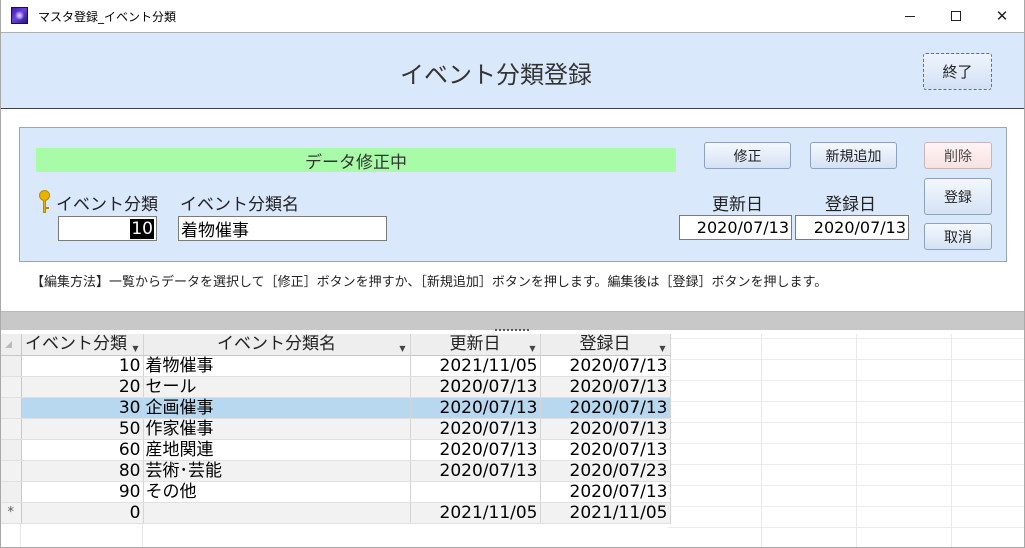 The height and width of the screenshot is (548, 1025). I want to click on table-row: 20 セール 2020/07/13 2020/07/13, so click(336, 387).